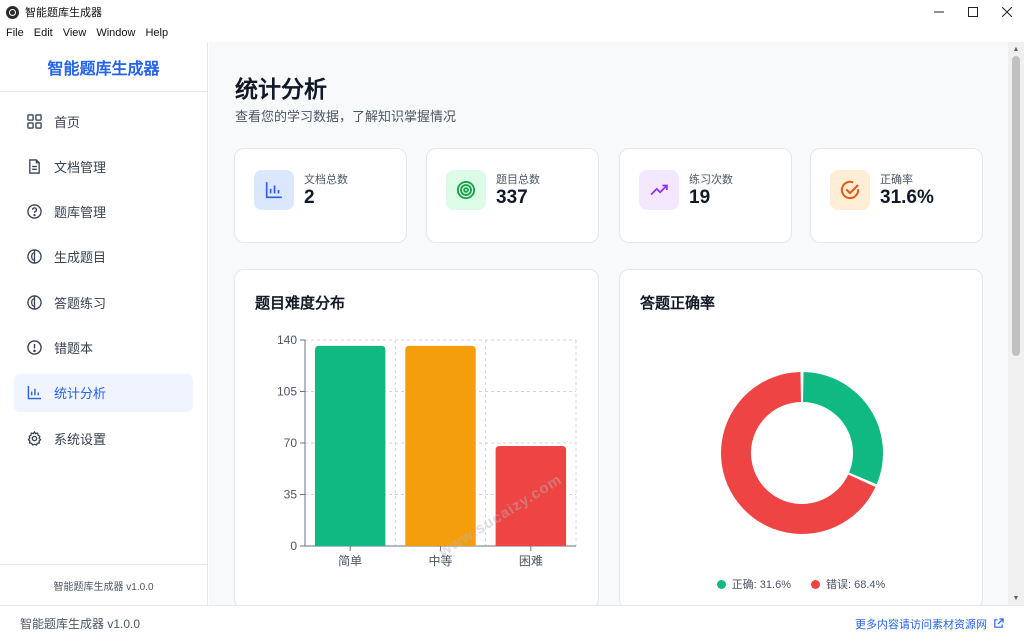  What do you see at coordinates (80, 213) in the screenshot?
I see `sidebar-item-label: 题库管理` at bounding box center [80, 213].